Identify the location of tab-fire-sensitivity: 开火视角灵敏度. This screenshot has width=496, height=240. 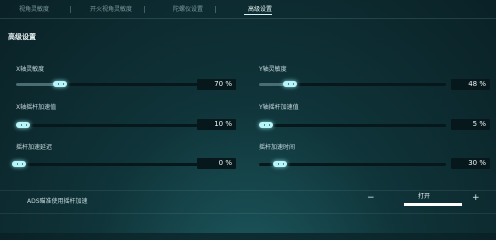
(111, 8).